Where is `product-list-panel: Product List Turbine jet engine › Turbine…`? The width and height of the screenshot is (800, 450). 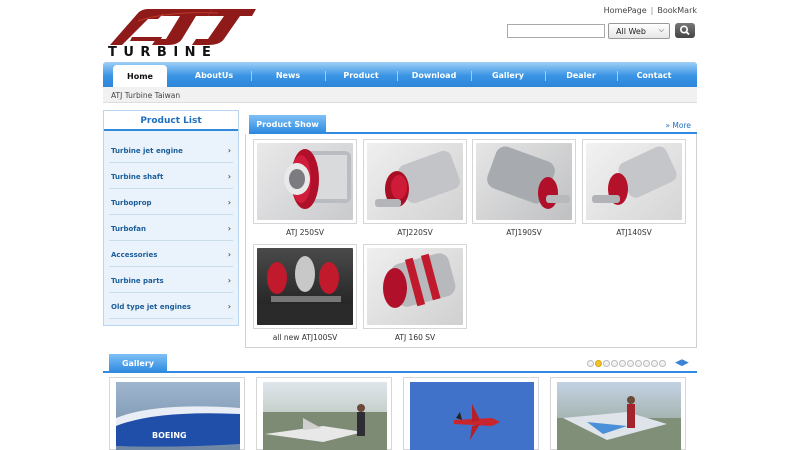 product-list-panel: Product List Turbine jet engine › Turbine… is located at coordinates (171, 218).